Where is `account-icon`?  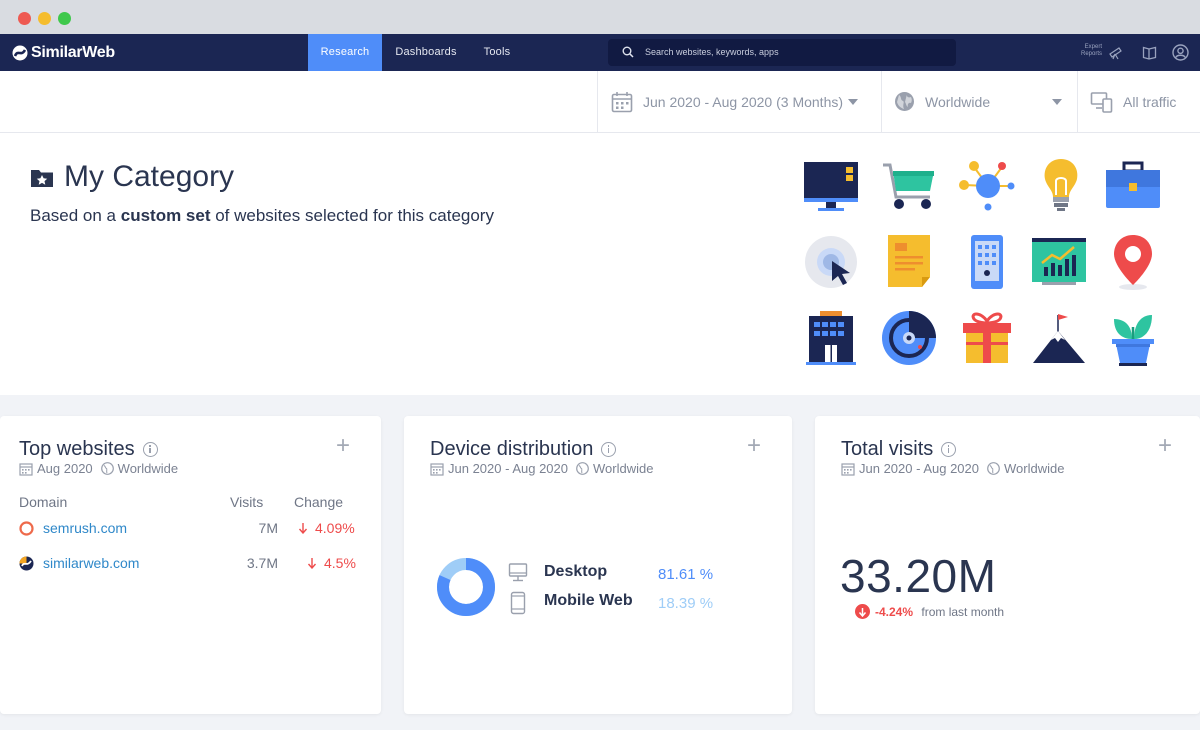 account-icon is located at coordinates (1180, 52).